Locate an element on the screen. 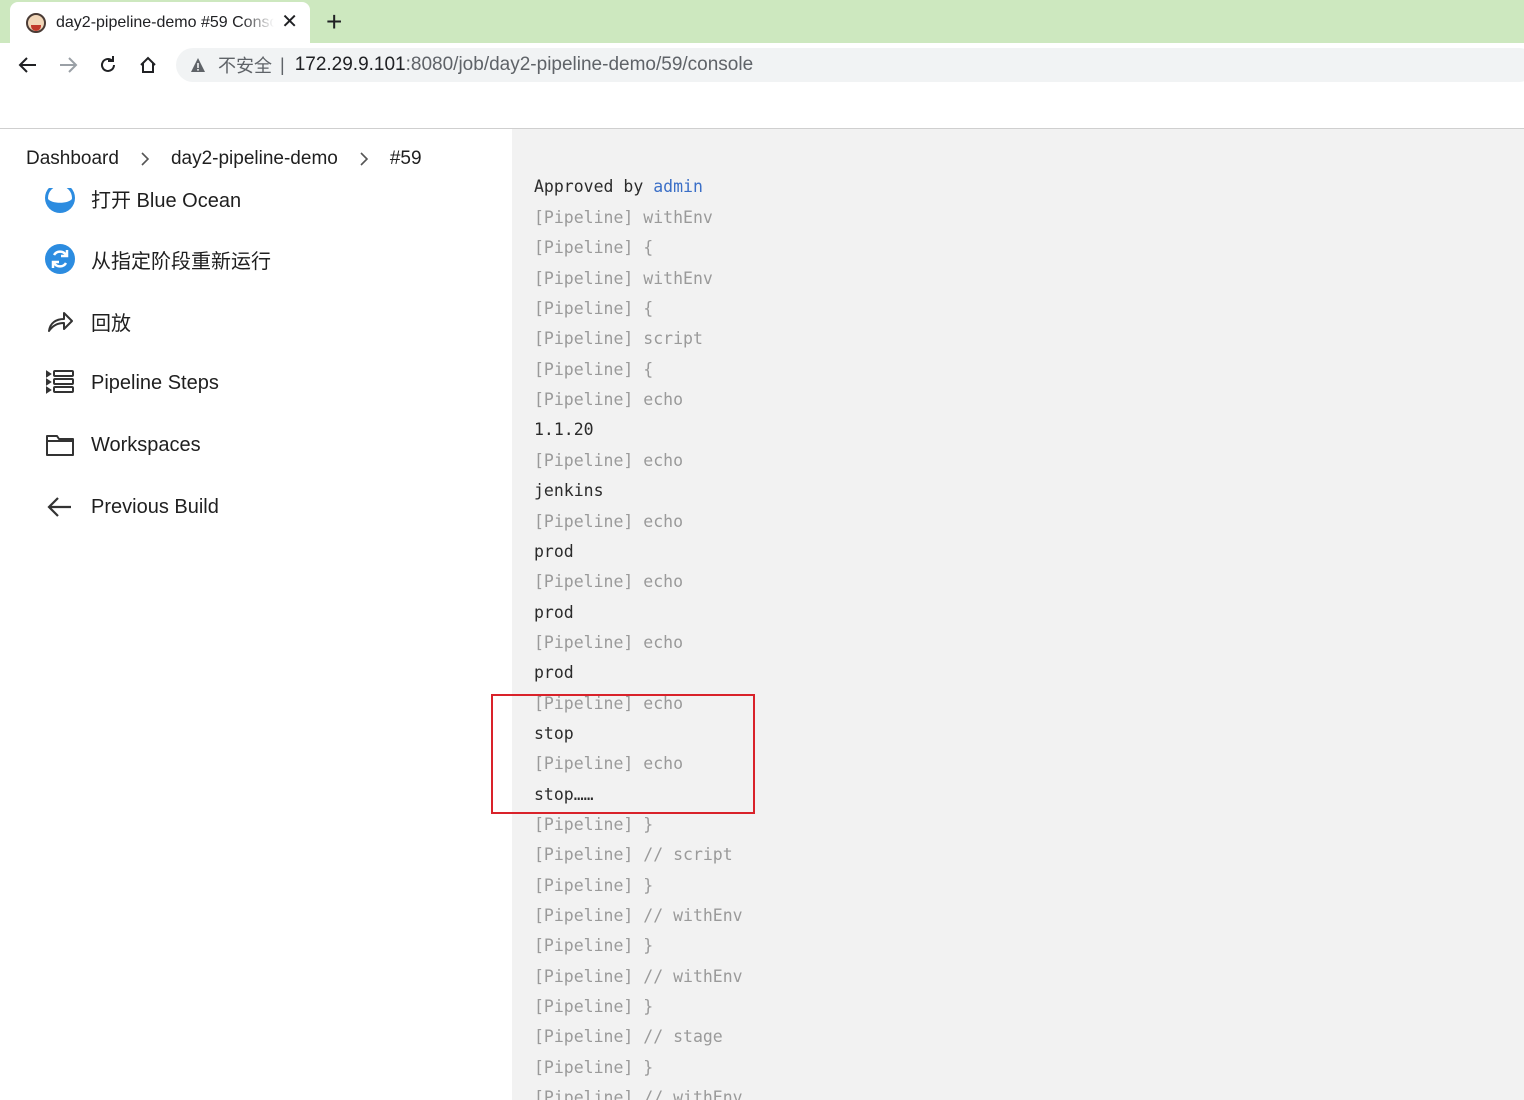 The width and height of the screenshot is (1524, 1100). side-item-label: 回放 is located at coordinates (111, 323).